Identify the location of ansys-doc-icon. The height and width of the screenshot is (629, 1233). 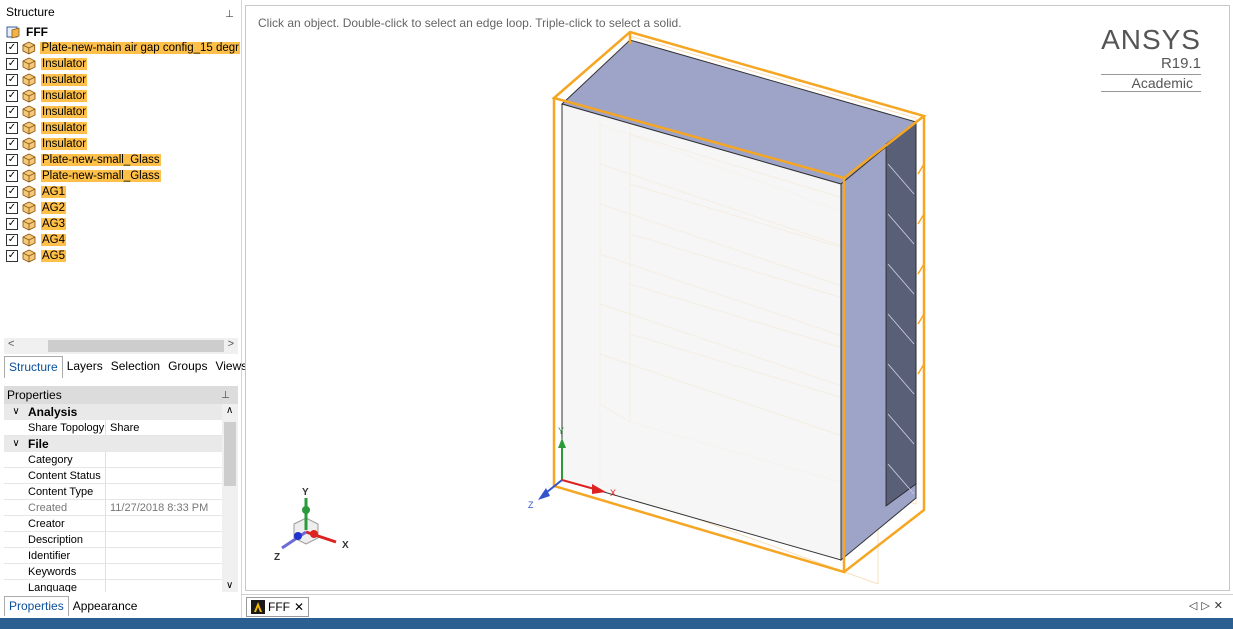
(258, 607).